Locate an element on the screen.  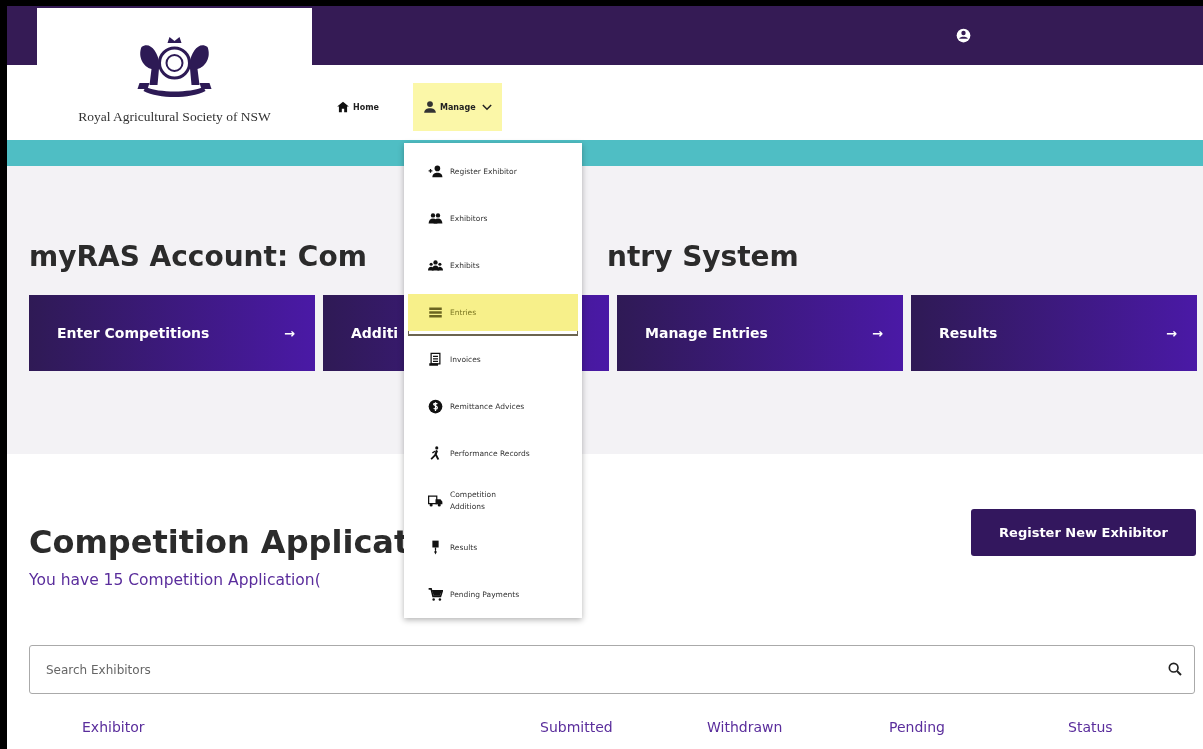
summary-text: You have 15 Competition Application( is located at coordinates (175, 580).